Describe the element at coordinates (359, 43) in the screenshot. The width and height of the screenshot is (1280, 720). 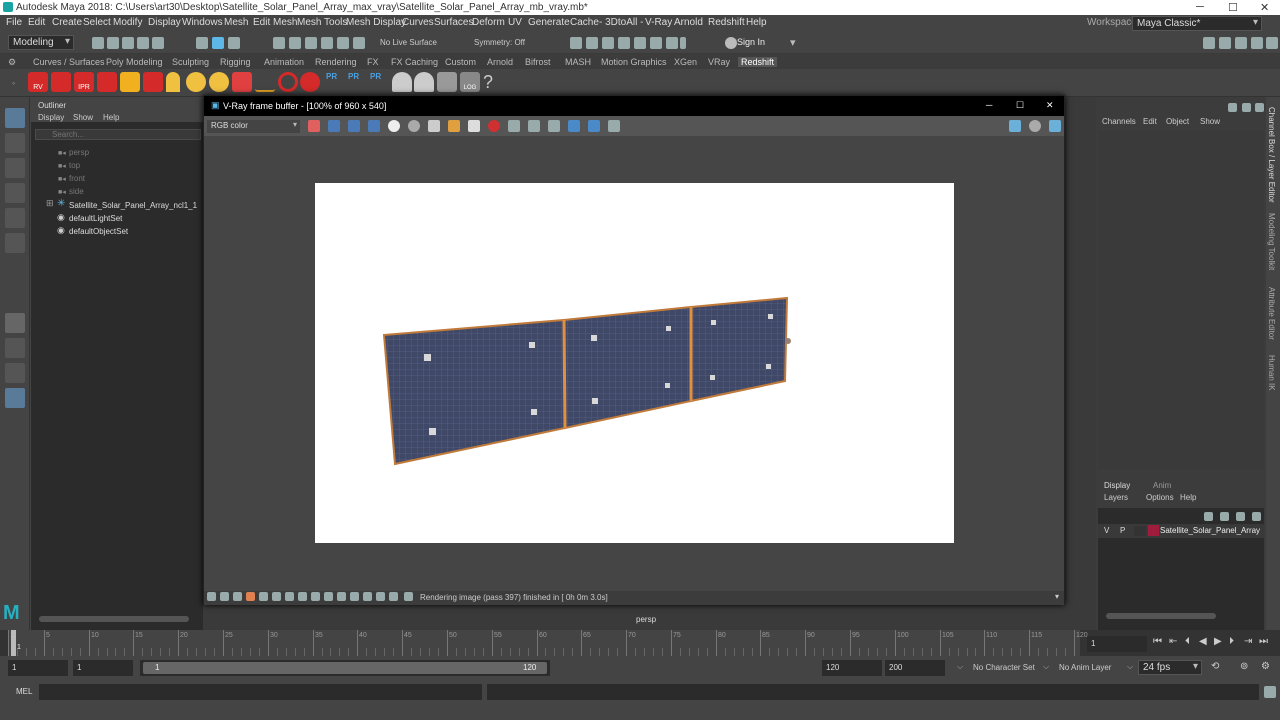
I see `snap-orient-icon` at that location.